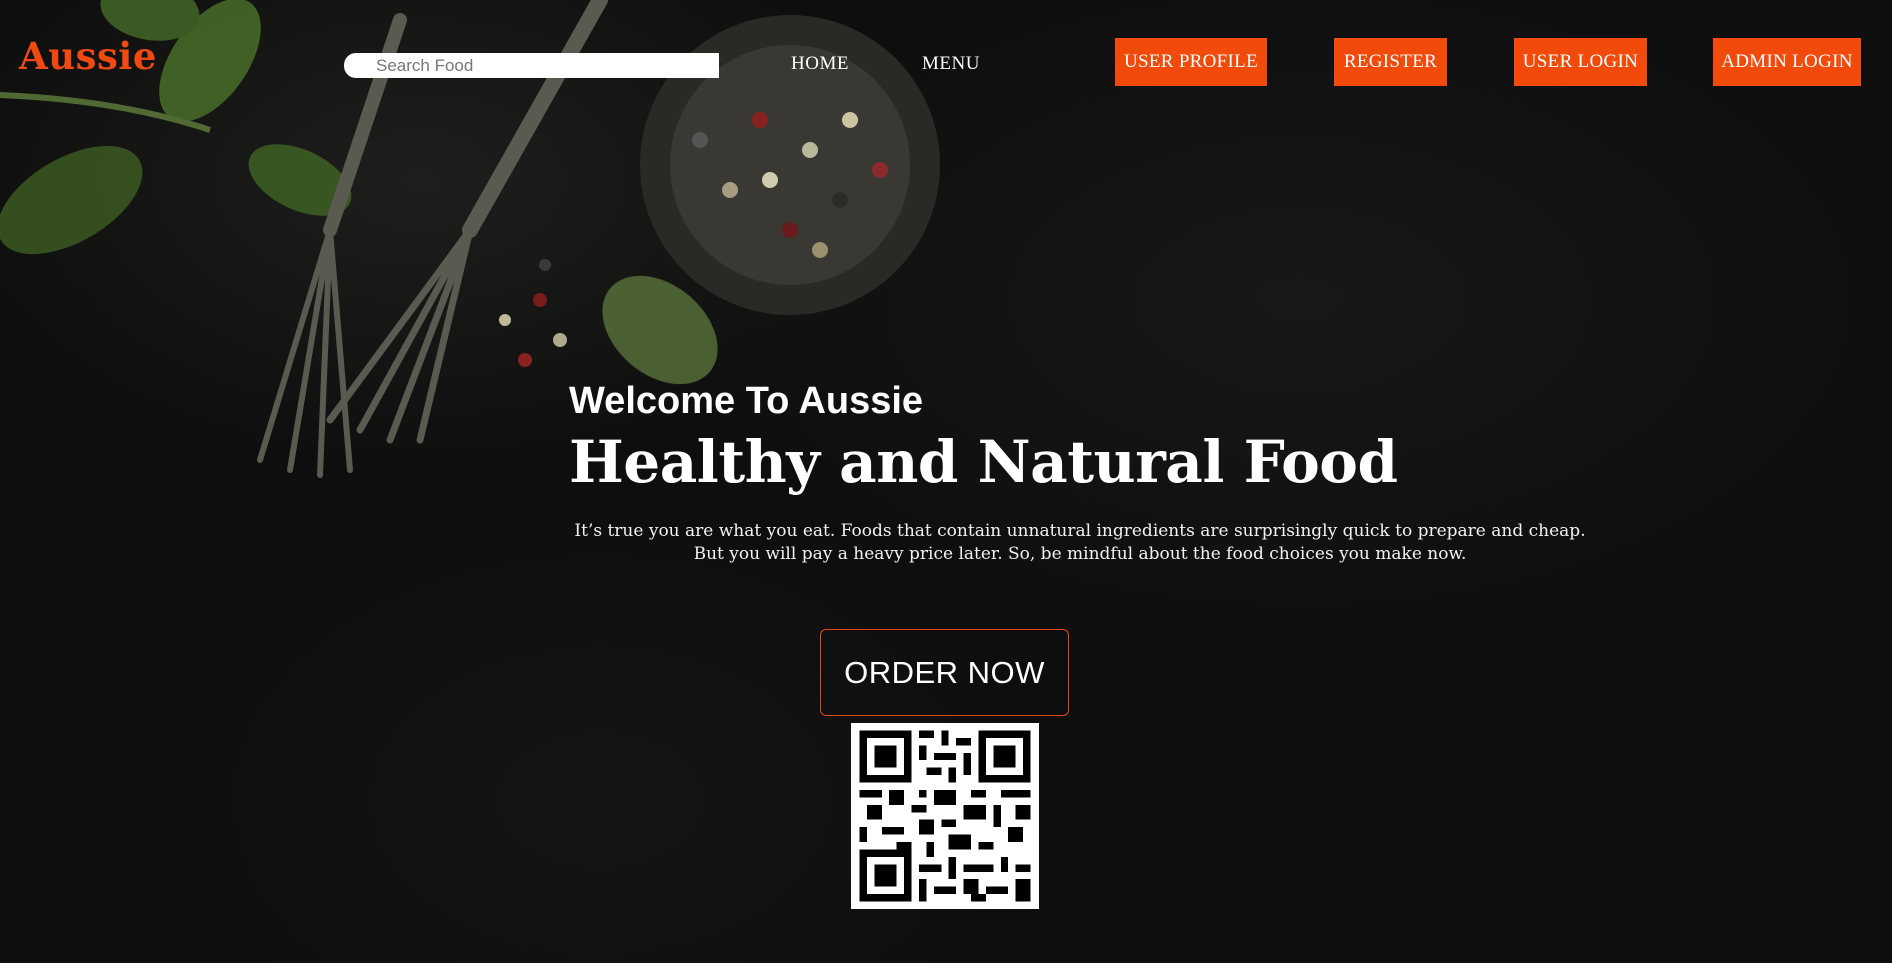 Image resolution: width=1892 pixels, height=963 pixels. Describe the element at coordinates (88, 56) in the screenshot. I see `brand-logo: Aussie` at that location.